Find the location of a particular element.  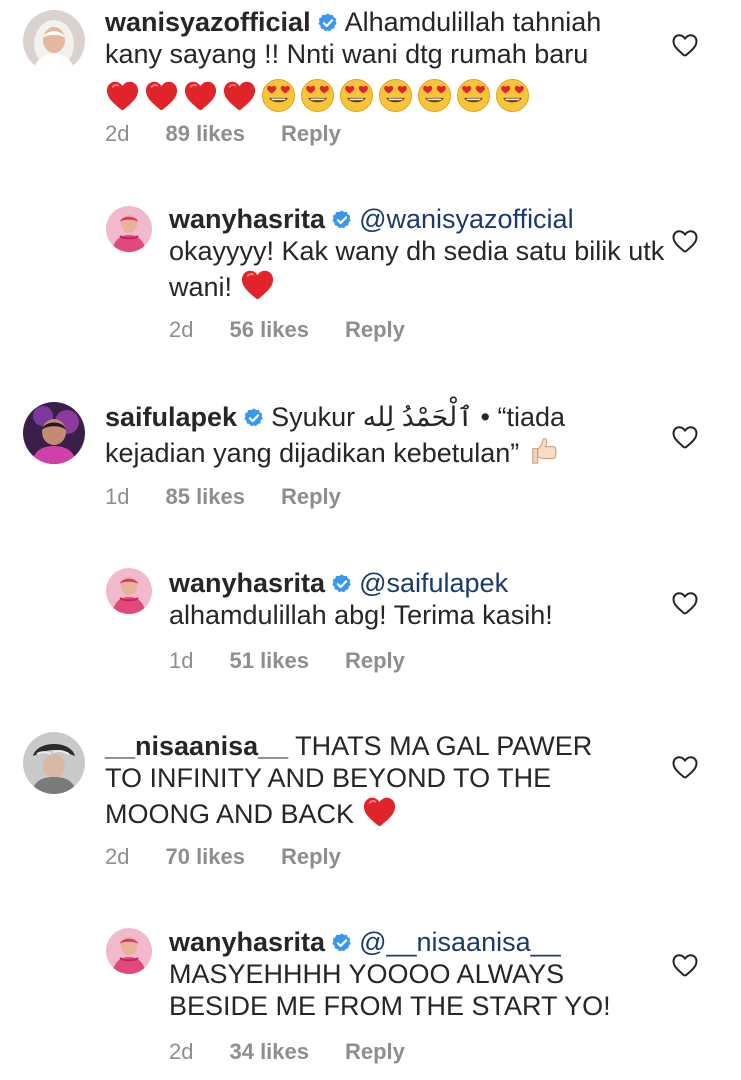

username: wanisyazofficial is located at coordinates (208, 22).